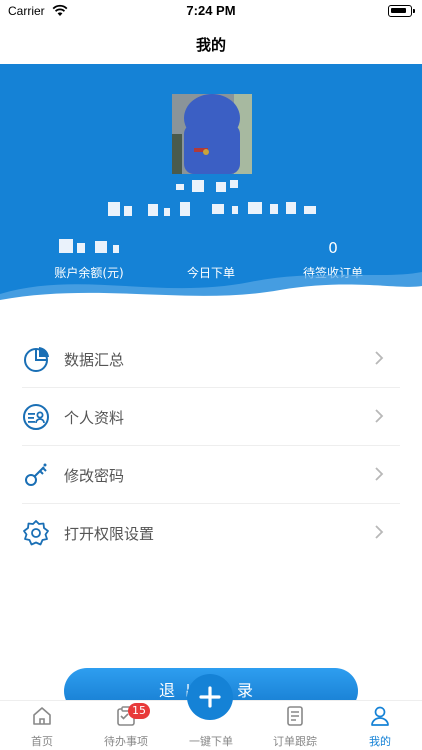 This screenshot has width=422, height=750. I want to click on tab-label: 订单跟踪, so click(295, 741).